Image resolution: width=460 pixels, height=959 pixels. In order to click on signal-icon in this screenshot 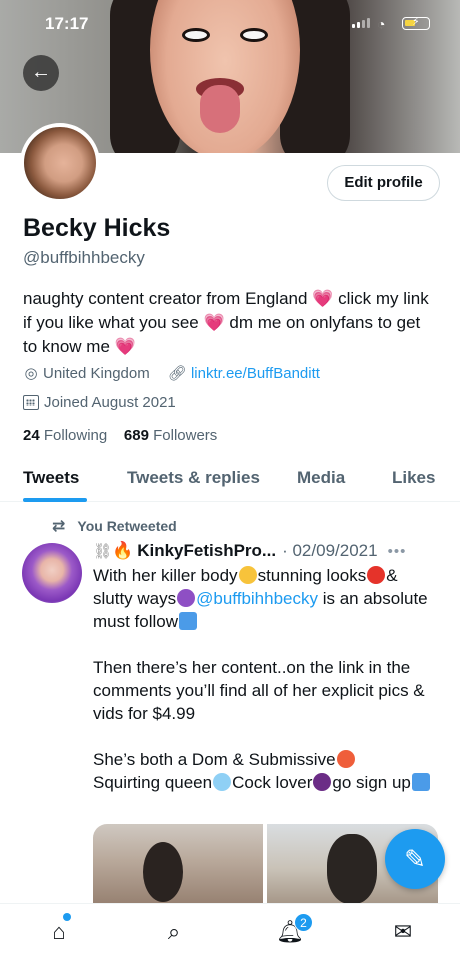, I will do `click(361, 23)`.